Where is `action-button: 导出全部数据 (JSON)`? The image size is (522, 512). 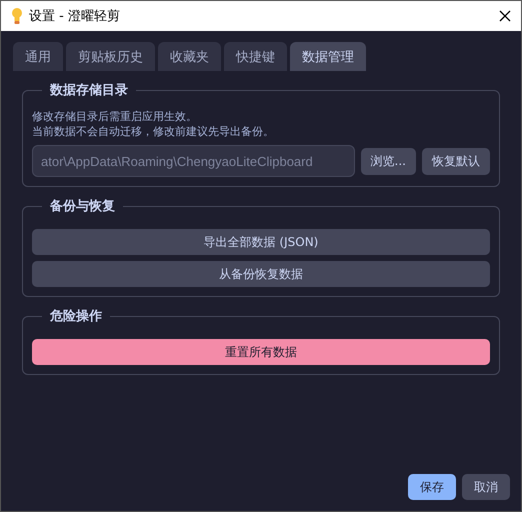
action-button: 导出全部数据 (JSON) is located at coordinates (261, 242).